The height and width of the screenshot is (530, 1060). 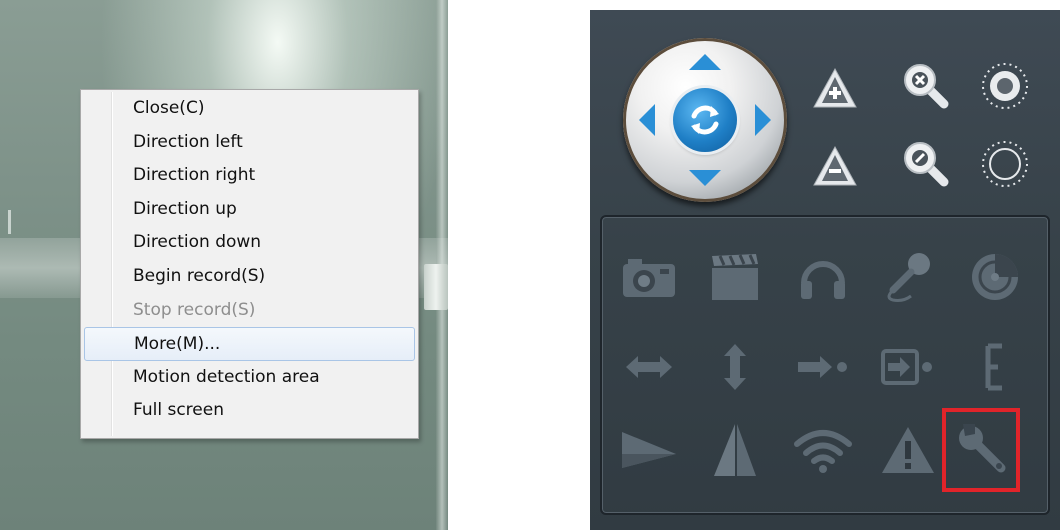 I want to click on auto-rotate-button, so click(x=705, y=120).